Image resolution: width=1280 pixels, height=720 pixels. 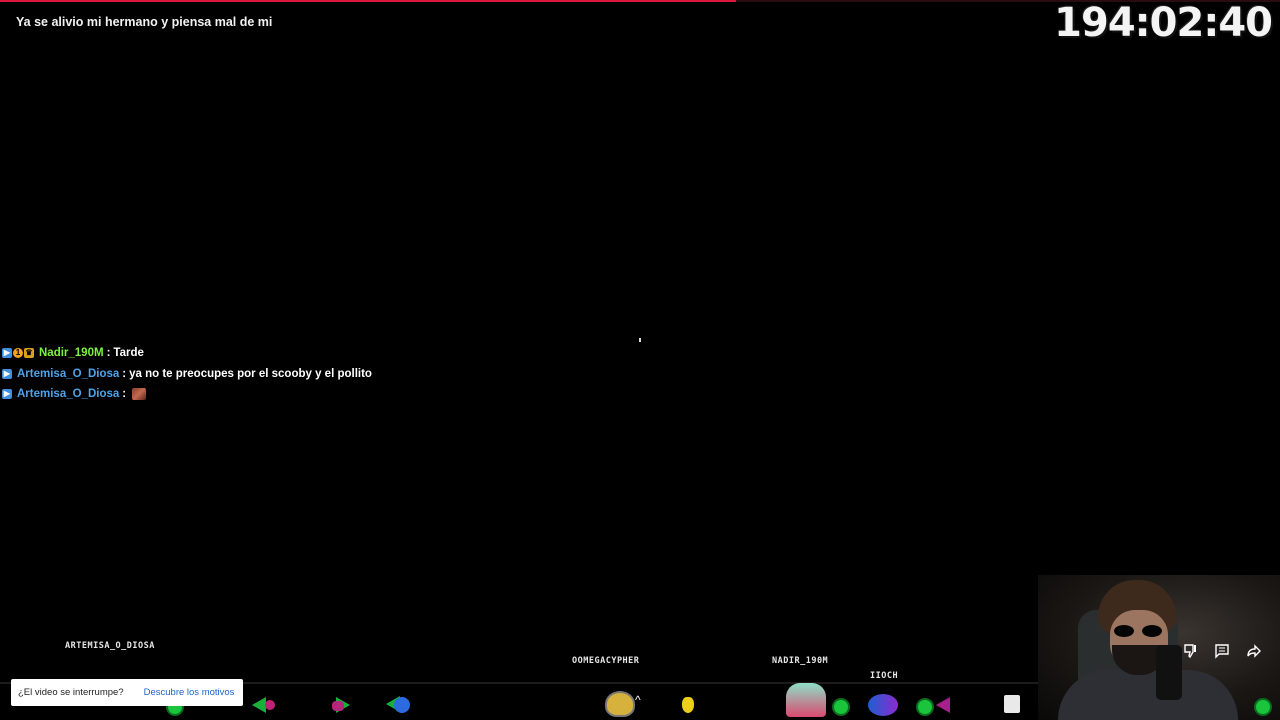 I want to click on card-sprite-icon, so click(x=1012, y=704).